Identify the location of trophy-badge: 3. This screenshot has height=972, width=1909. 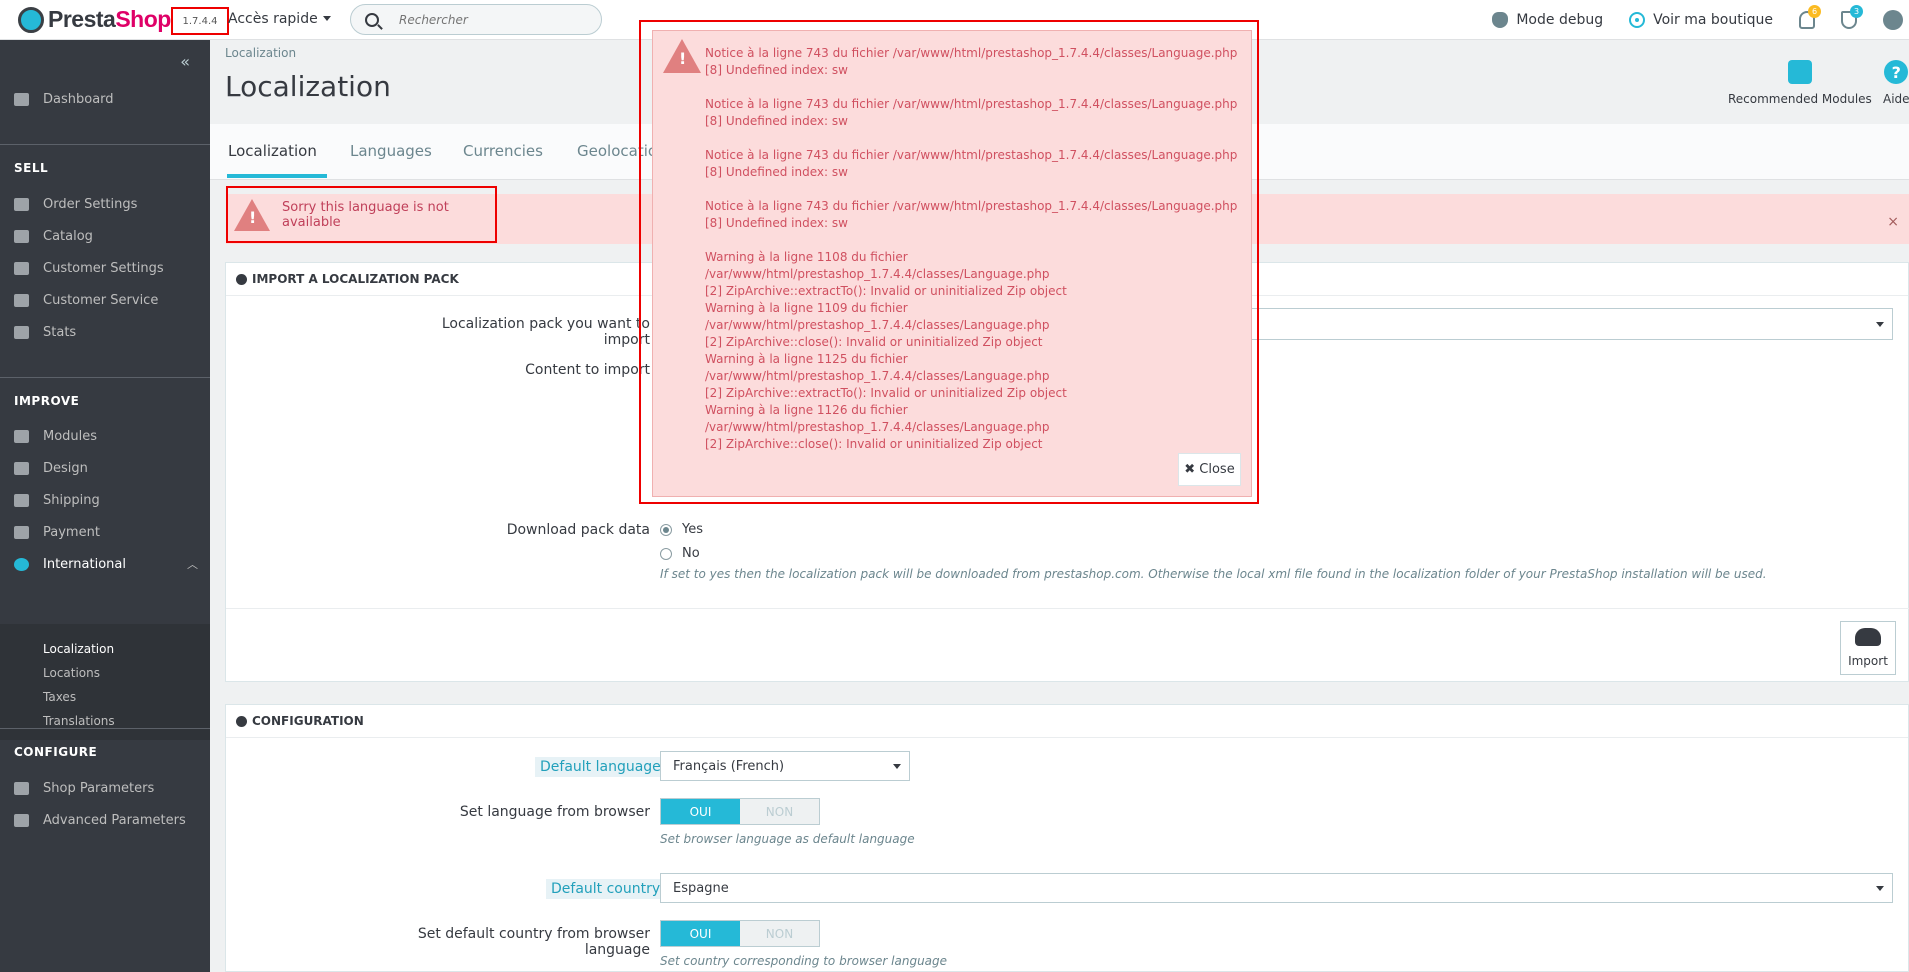
(1856, 11).